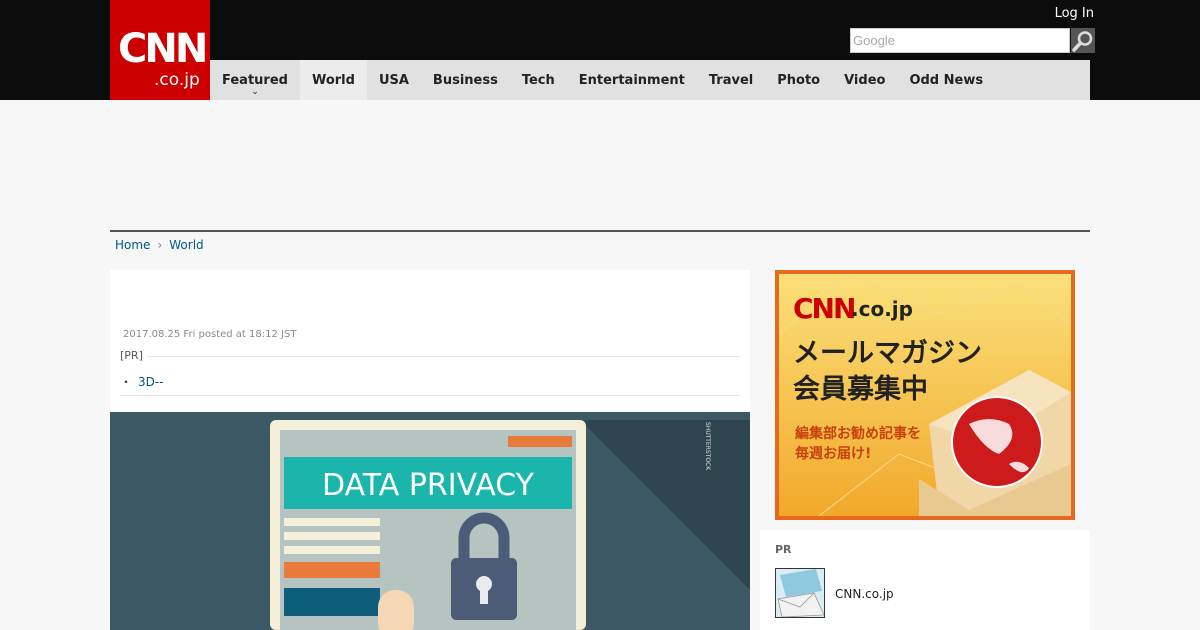 The height and width of the screenshot is (630, 1200). What do you see at coordinates (186, 245) in the screenshot?
I see `breadcrumb-world: World` at bounding box center [186, 245].